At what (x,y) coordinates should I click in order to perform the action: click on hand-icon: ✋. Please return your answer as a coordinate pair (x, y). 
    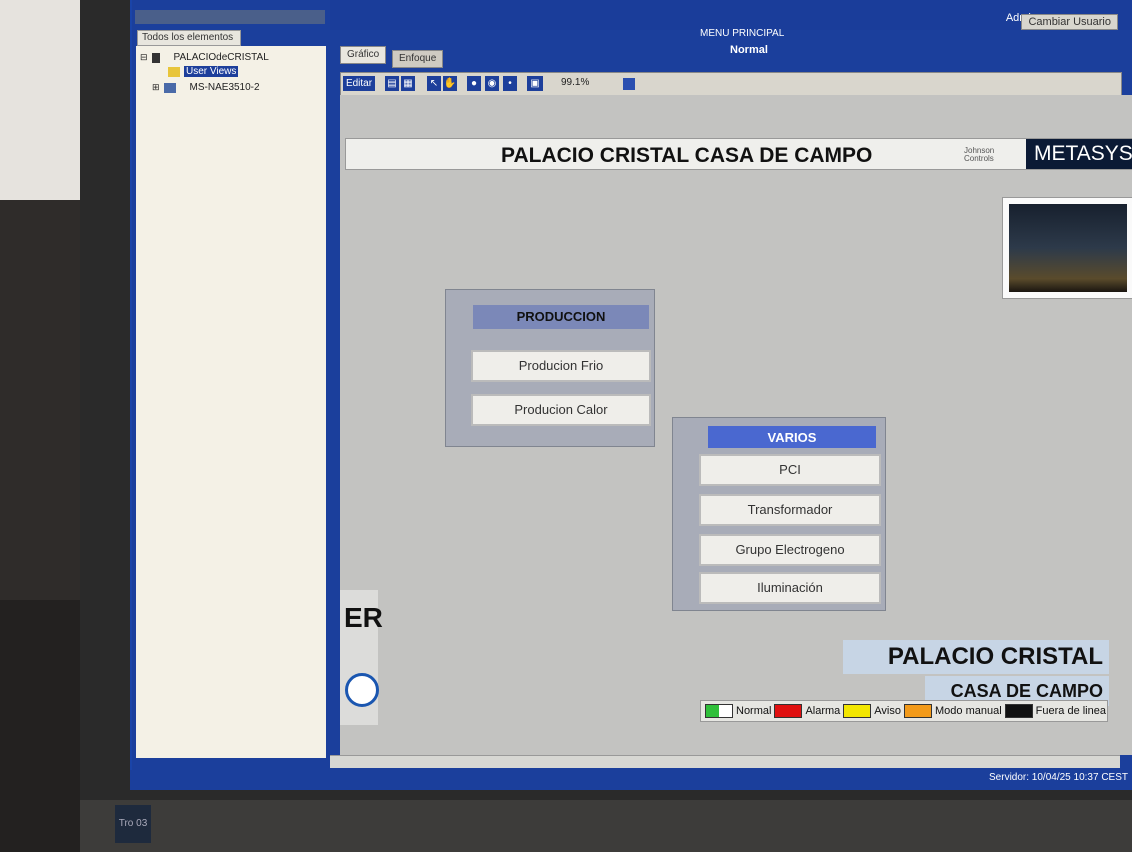
    Looking at the image, I should click on (450, 83).